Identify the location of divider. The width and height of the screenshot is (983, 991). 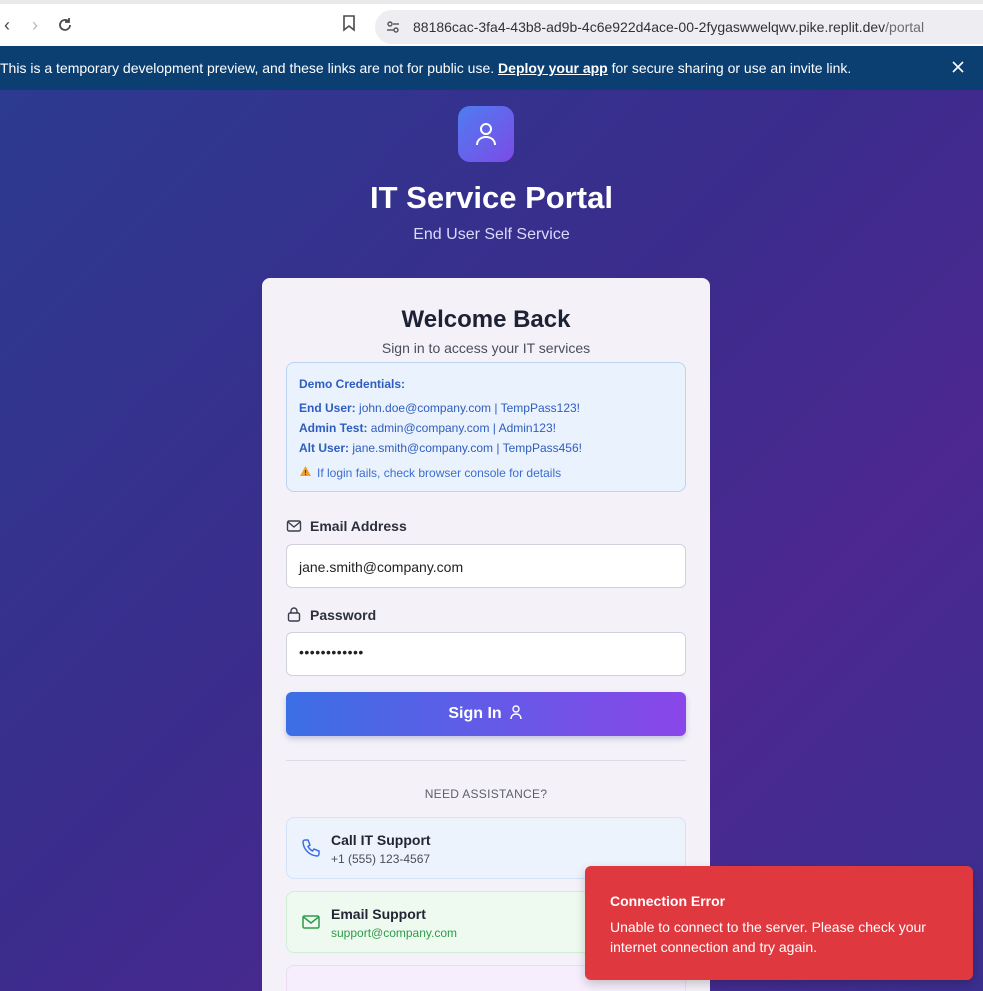
(486, 760).